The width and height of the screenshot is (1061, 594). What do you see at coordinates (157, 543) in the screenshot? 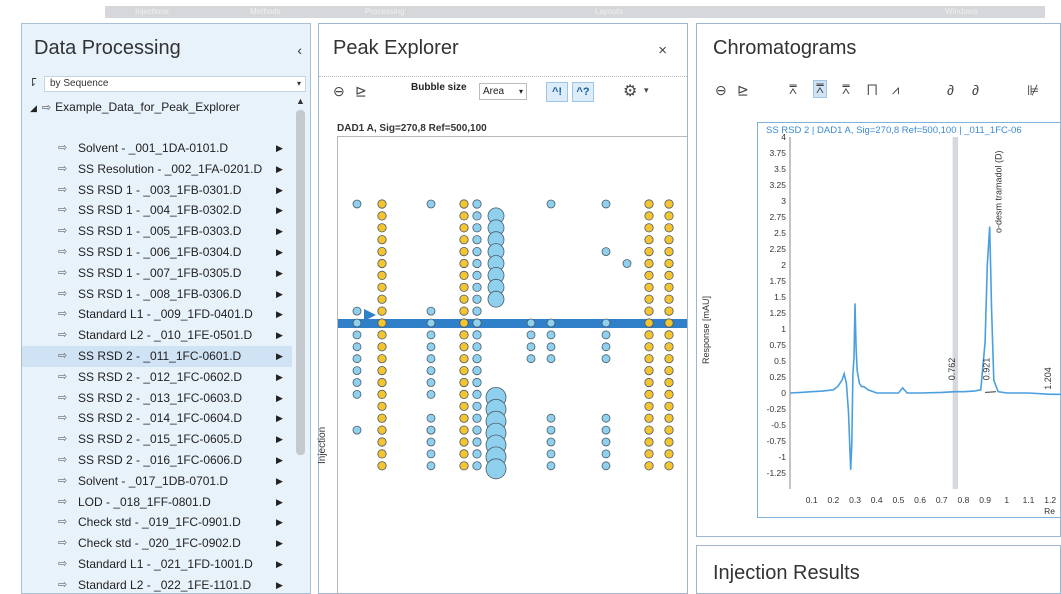
I see `injection-list-item: ⇨ Check std - _020_1FC-0902.D ▶` at bounding box center [157, 543].